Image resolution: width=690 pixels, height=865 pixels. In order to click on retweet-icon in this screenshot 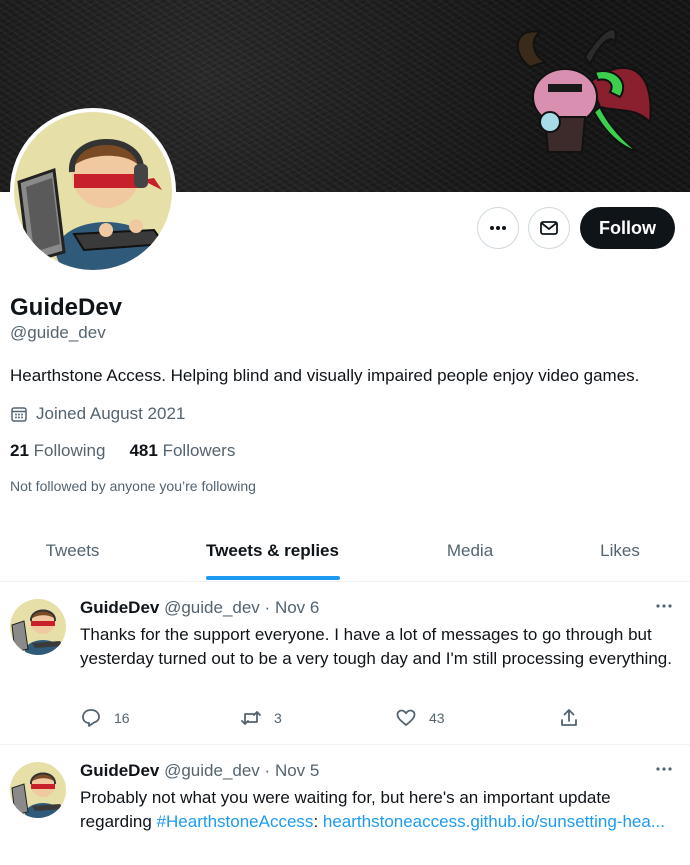, I will do `click(251, 718)`.